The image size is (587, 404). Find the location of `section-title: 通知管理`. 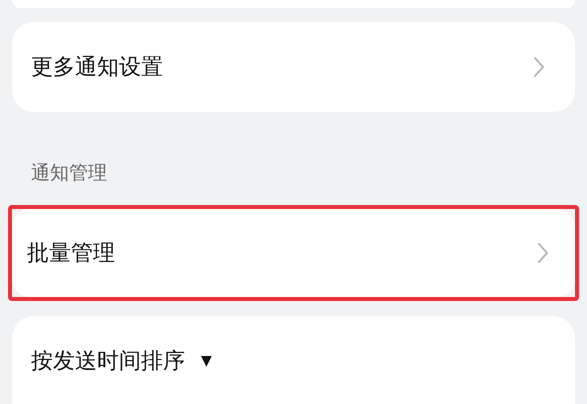

section-title: 通知管理 is located at coordinates (69, 173).